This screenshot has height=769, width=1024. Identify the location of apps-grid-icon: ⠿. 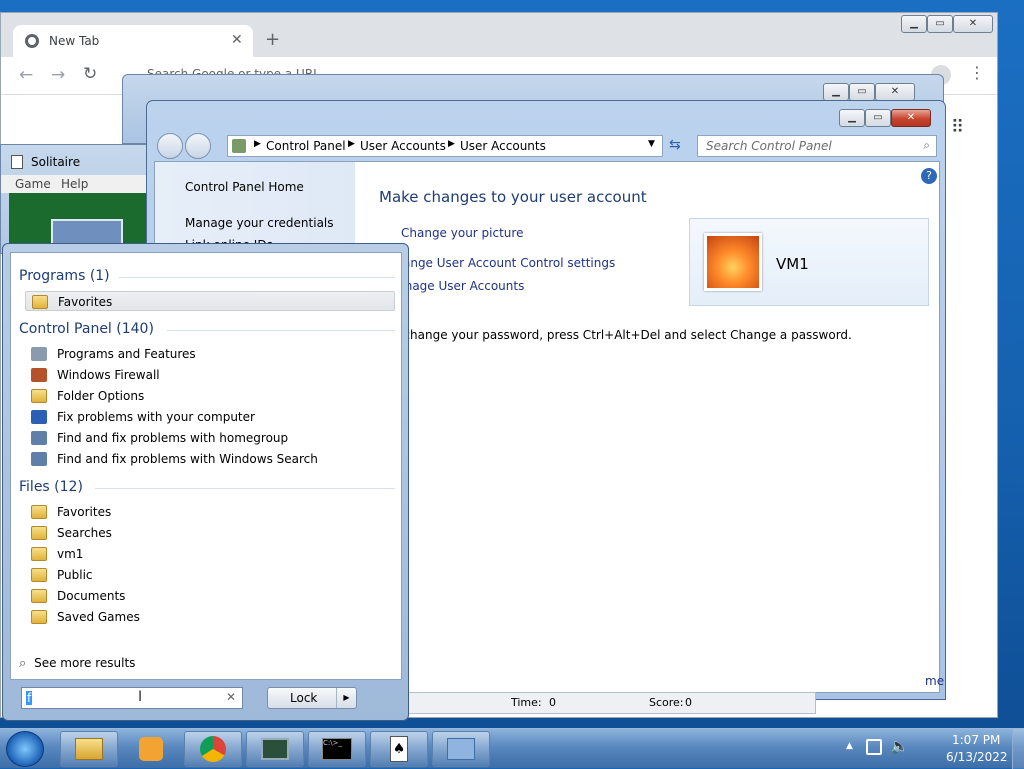
(957, 127).